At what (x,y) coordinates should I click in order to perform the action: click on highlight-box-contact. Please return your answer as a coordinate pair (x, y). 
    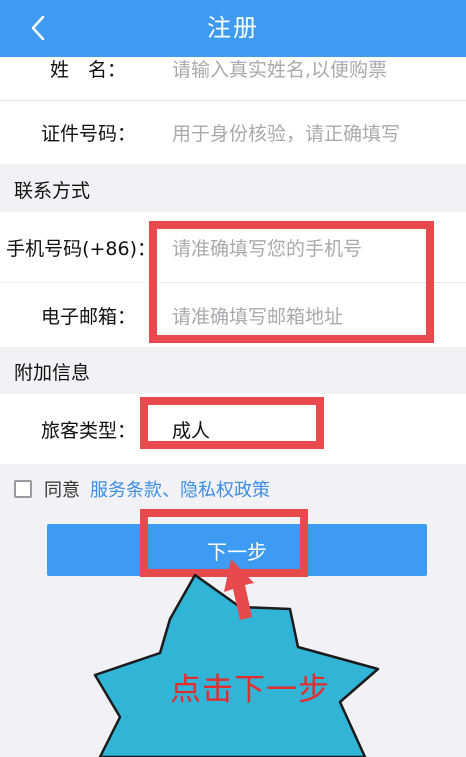
    Looking at the image, I should click on (291, 282).